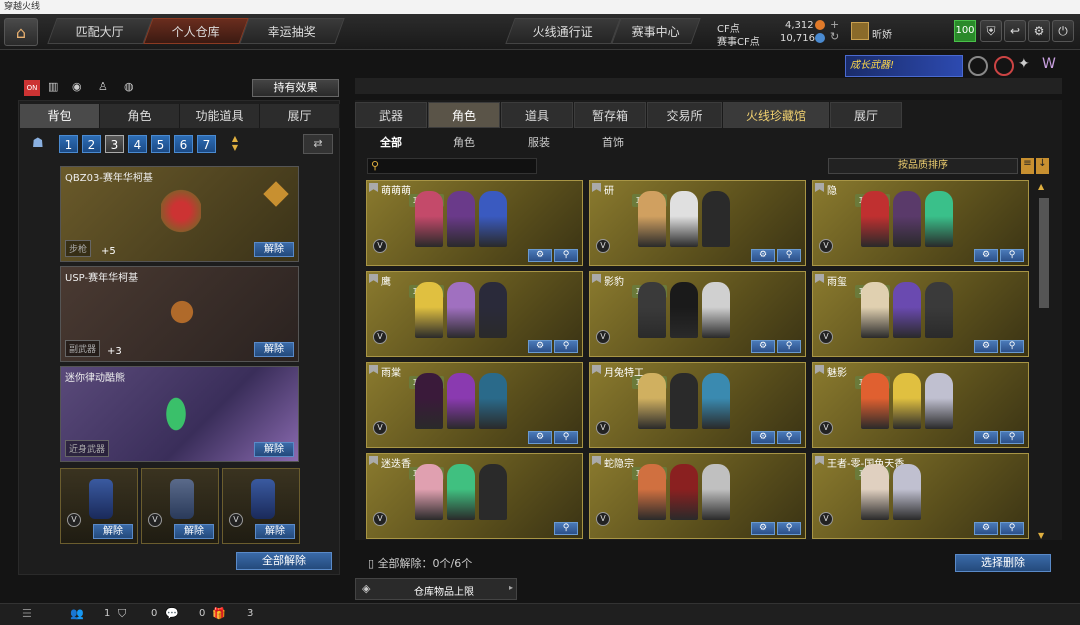 The height and width of the screenshot is (625, 1080). What do you see at coordinates (978, 66) in the screenshot?
I see `emblem-icon` at bounding box center [978, 66].